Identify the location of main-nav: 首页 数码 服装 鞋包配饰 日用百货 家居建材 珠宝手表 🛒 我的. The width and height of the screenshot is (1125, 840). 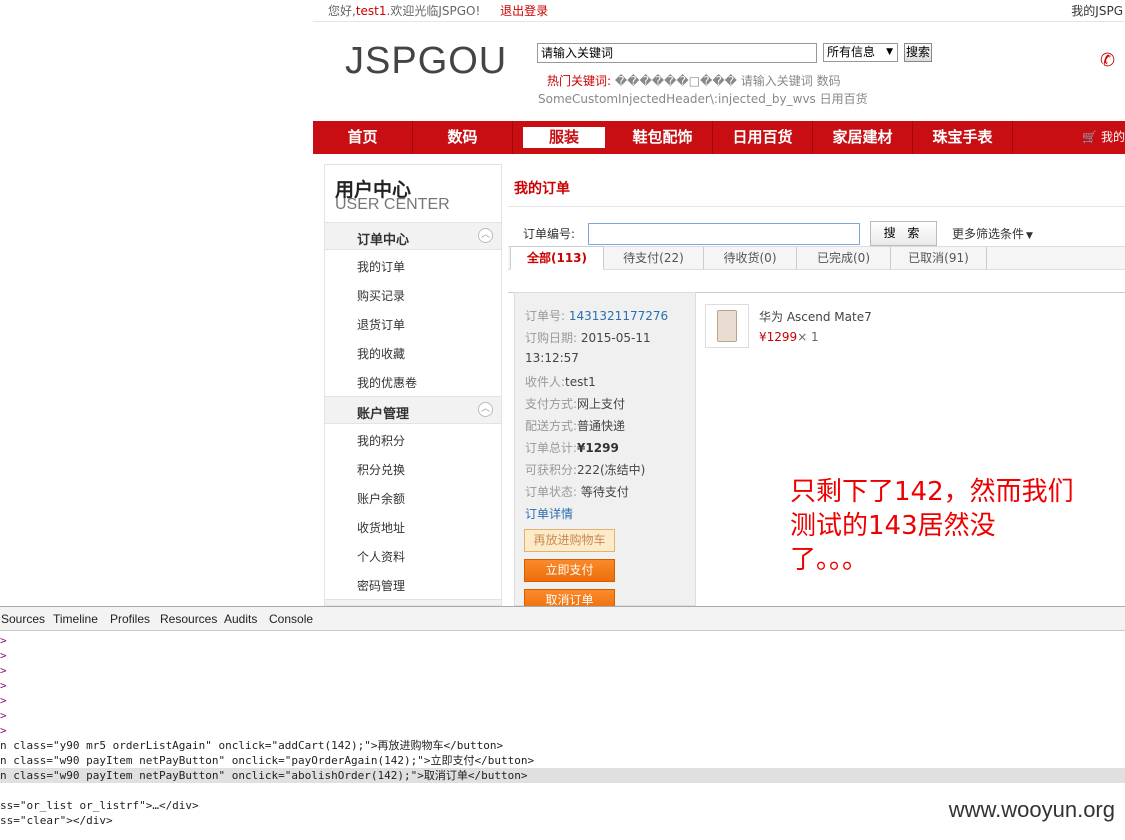
(719, 137).